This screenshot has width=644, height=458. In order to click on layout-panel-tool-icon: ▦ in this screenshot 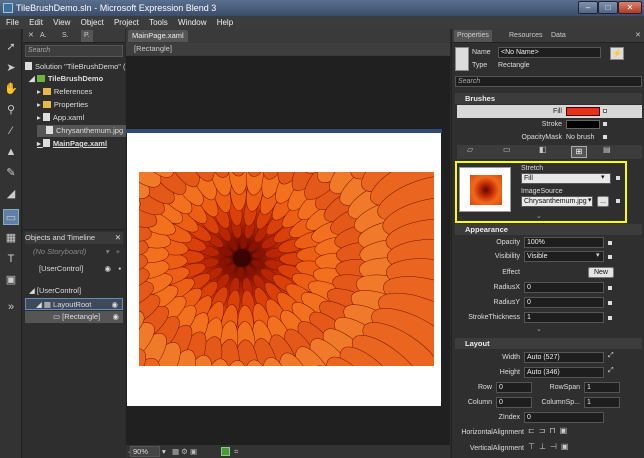, I will do `click(11, 238)`.